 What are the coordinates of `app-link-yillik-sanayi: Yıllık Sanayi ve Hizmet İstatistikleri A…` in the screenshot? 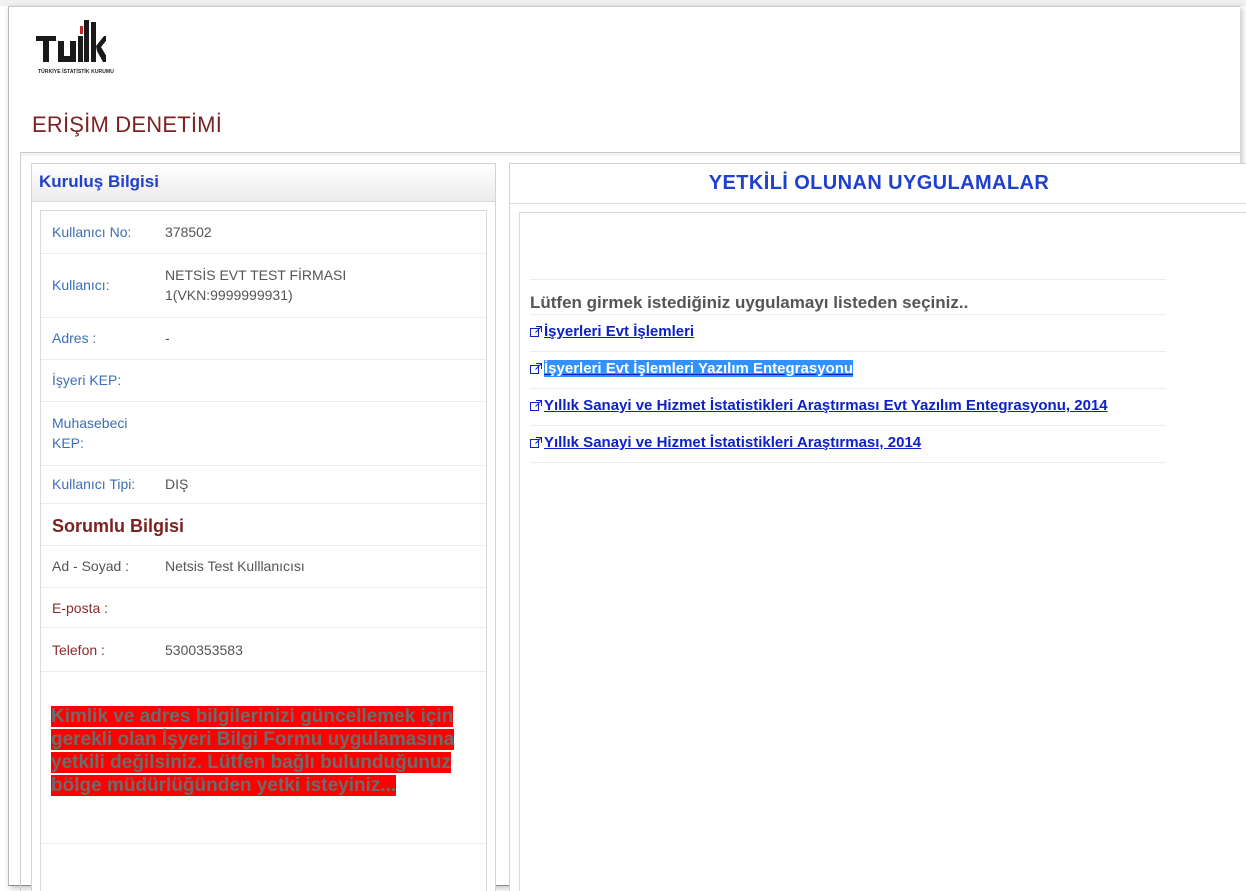 It's located at (725, 442).